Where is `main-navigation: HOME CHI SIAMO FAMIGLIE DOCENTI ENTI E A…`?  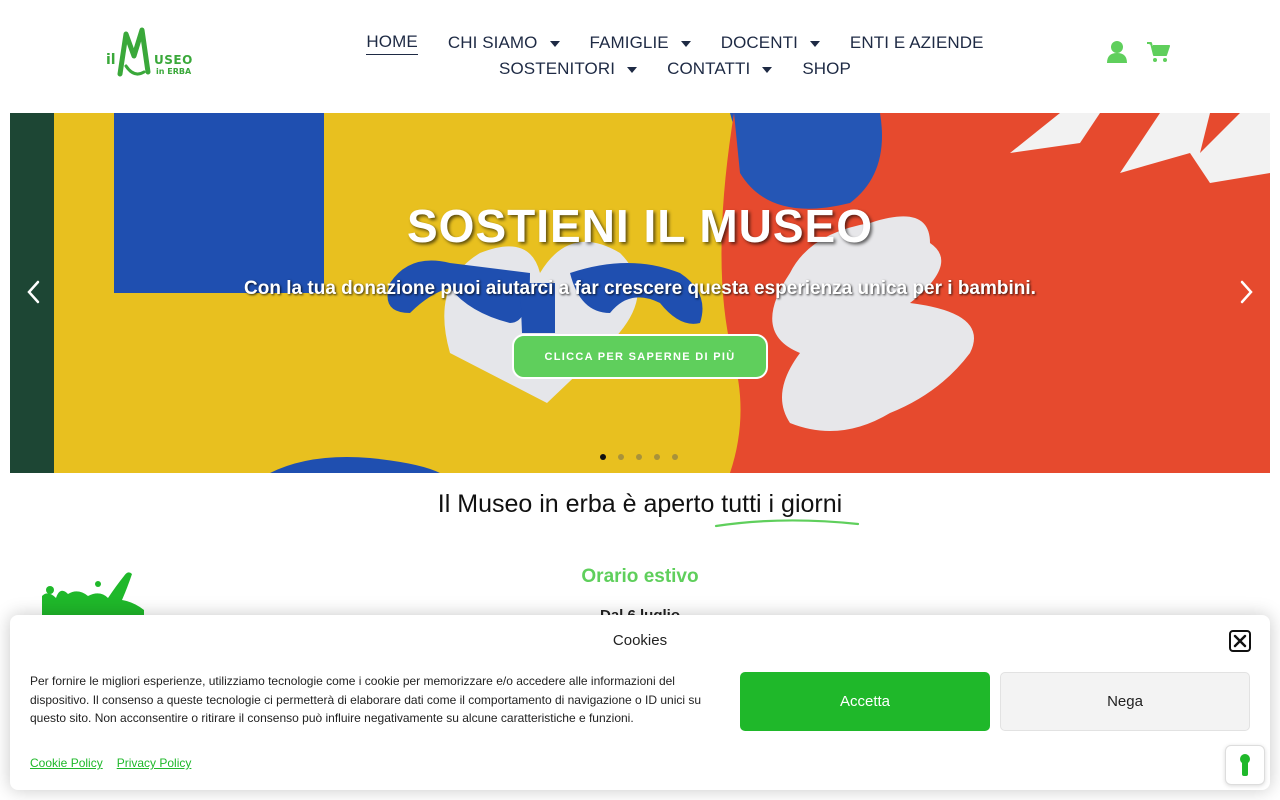
main-navigation: HOME CHI SIAMO FAMIGLIE DOCENTI ENTI E A… is located at coordinates (675, 56).